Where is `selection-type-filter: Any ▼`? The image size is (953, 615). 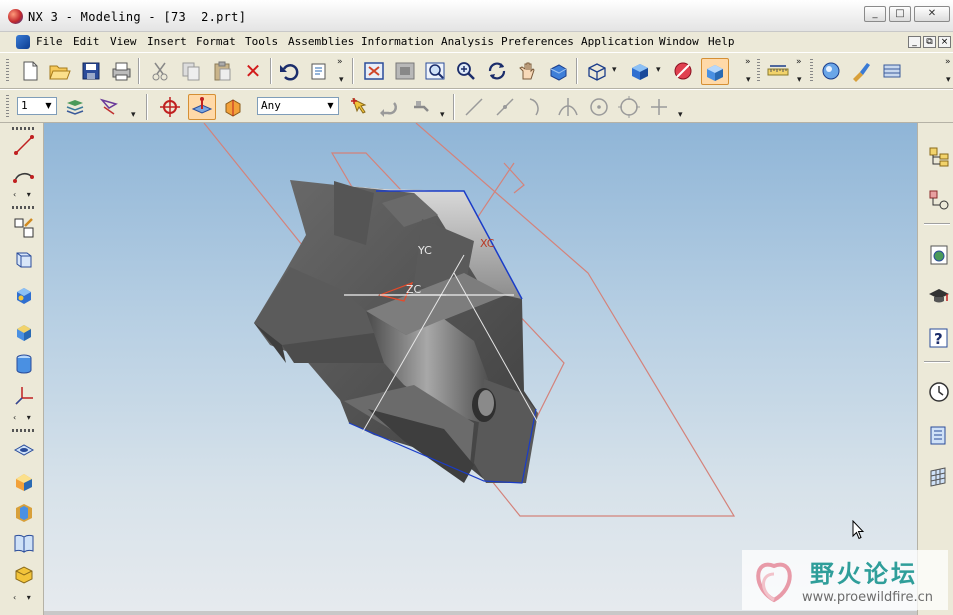 selection-type-filter: Any ▼ is located at coordinates (298, 106).